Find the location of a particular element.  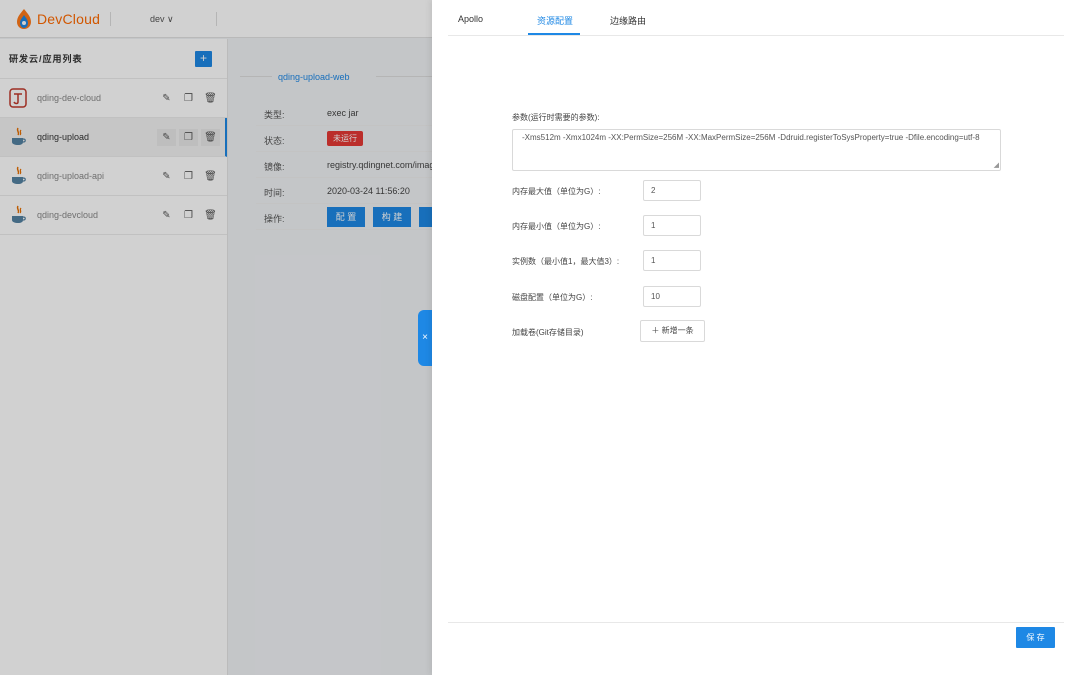

instances-input: 1 is located at coordinates (672, 260).